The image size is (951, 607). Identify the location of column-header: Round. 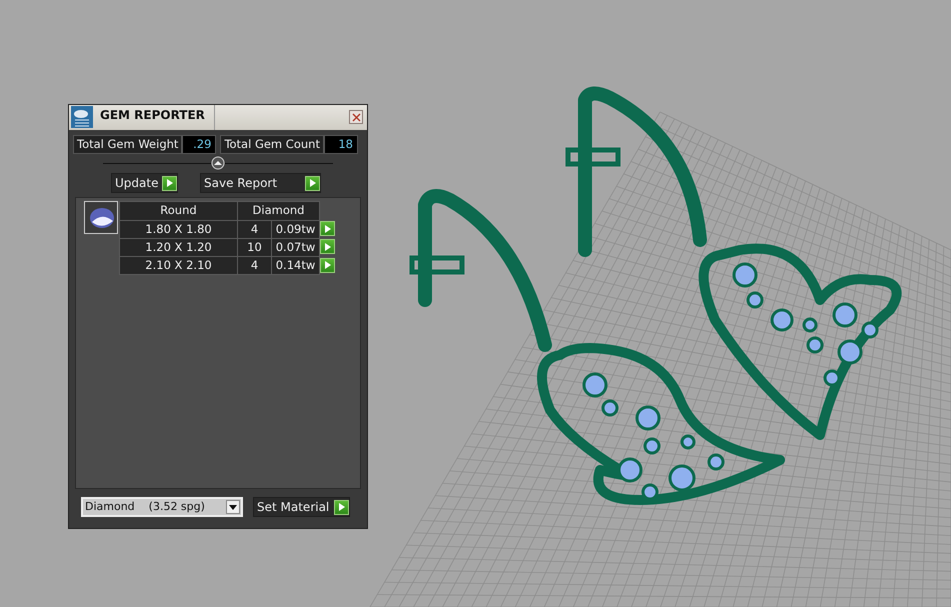
(179, 211).